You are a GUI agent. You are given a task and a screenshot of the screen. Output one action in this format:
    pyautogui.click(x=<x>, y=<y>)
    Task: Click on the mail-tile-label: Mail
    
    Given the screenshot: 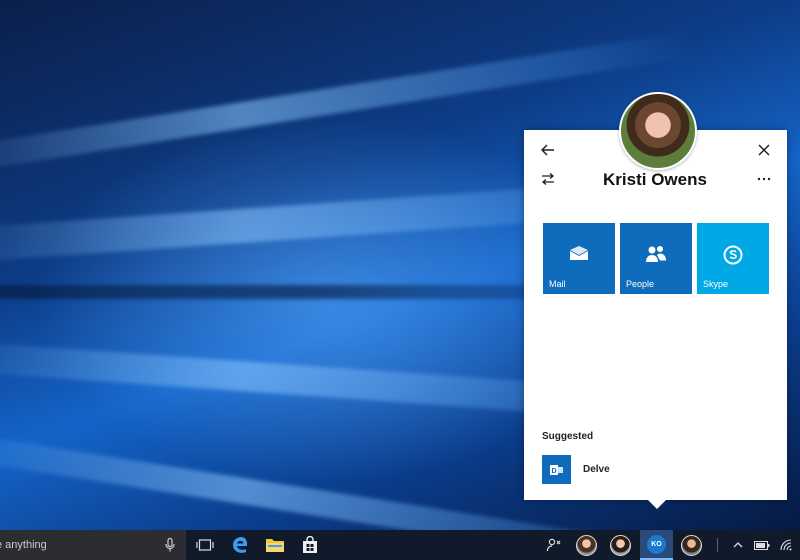 What is the action you would take?
    pyautogui.click(x=557, y=284)
    